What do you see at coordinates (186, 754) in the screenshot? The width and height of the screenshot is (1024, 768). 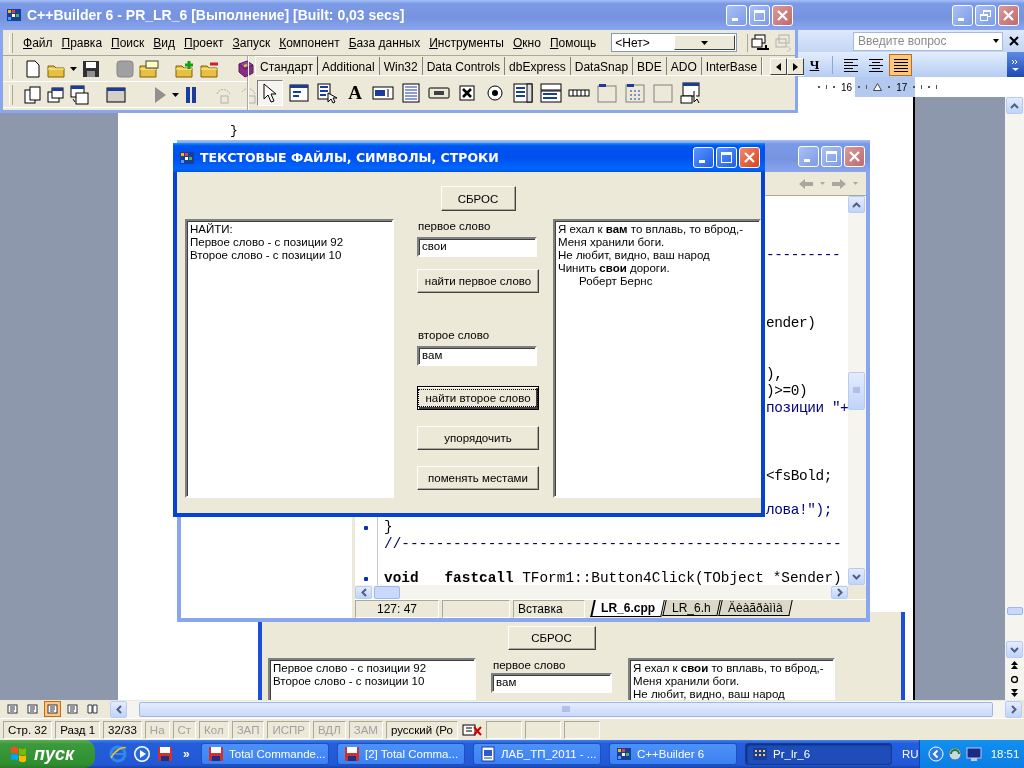 I see `quick-launch-more: »` at bounding box center [186, 754].